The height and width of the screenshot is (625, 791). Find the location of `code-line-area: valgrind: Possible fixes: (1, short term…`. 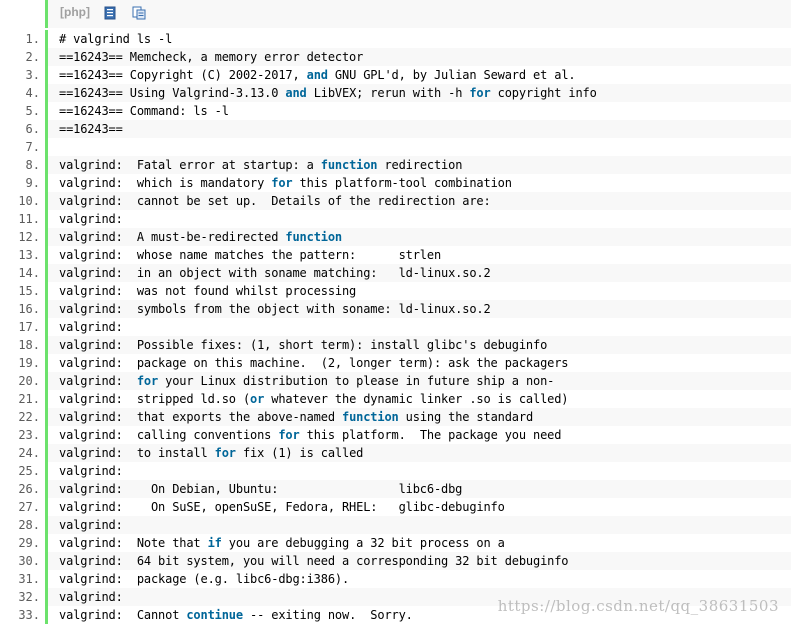

code-line-area: valgrind: Possible fixes: (1, short term… is located at coordinates (418, 345).